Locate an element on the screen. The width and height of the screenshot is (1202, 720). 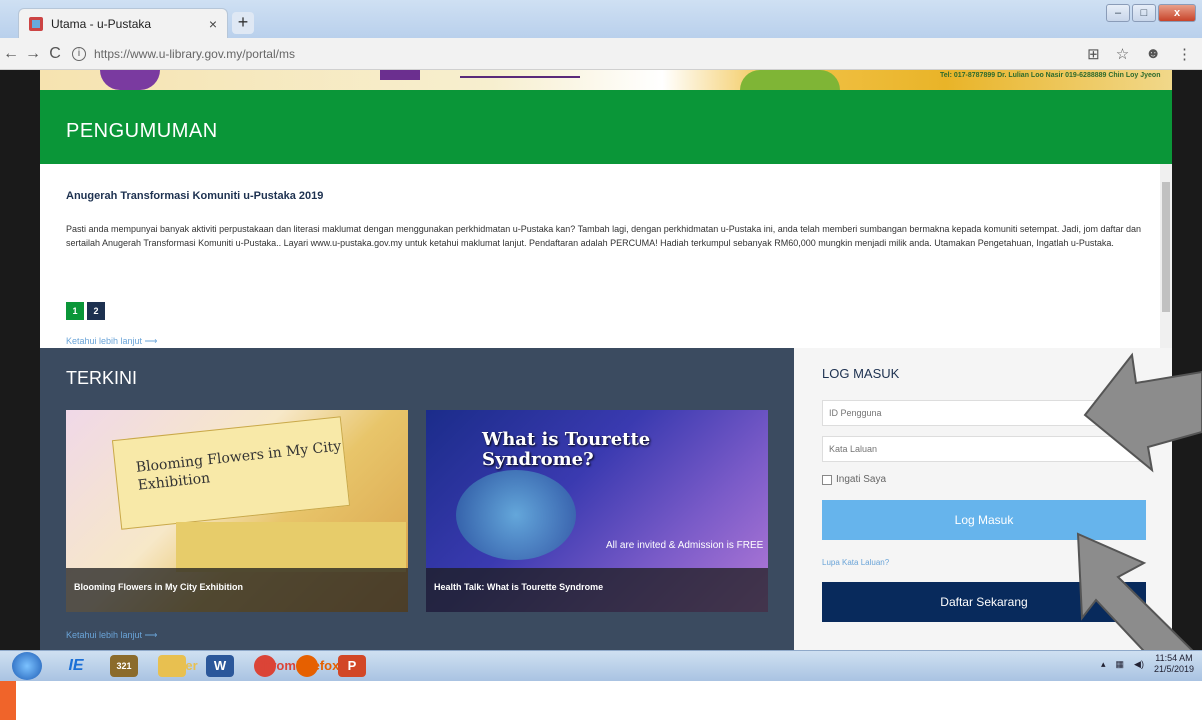
announcement-heading: PENGUMUMAN is located at coordinates (142, 131).